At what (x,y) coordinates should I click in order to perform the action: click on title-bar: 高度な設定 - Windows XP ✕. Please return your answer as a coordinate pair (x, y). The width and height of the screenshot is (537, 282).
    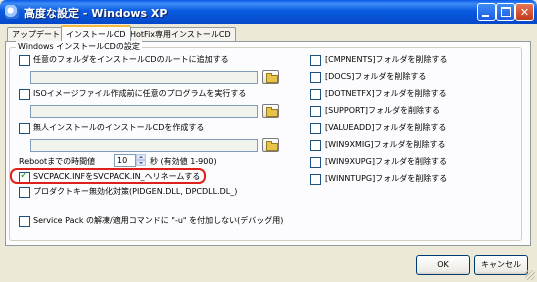
    Looking at the image, I should click on (268, 12).